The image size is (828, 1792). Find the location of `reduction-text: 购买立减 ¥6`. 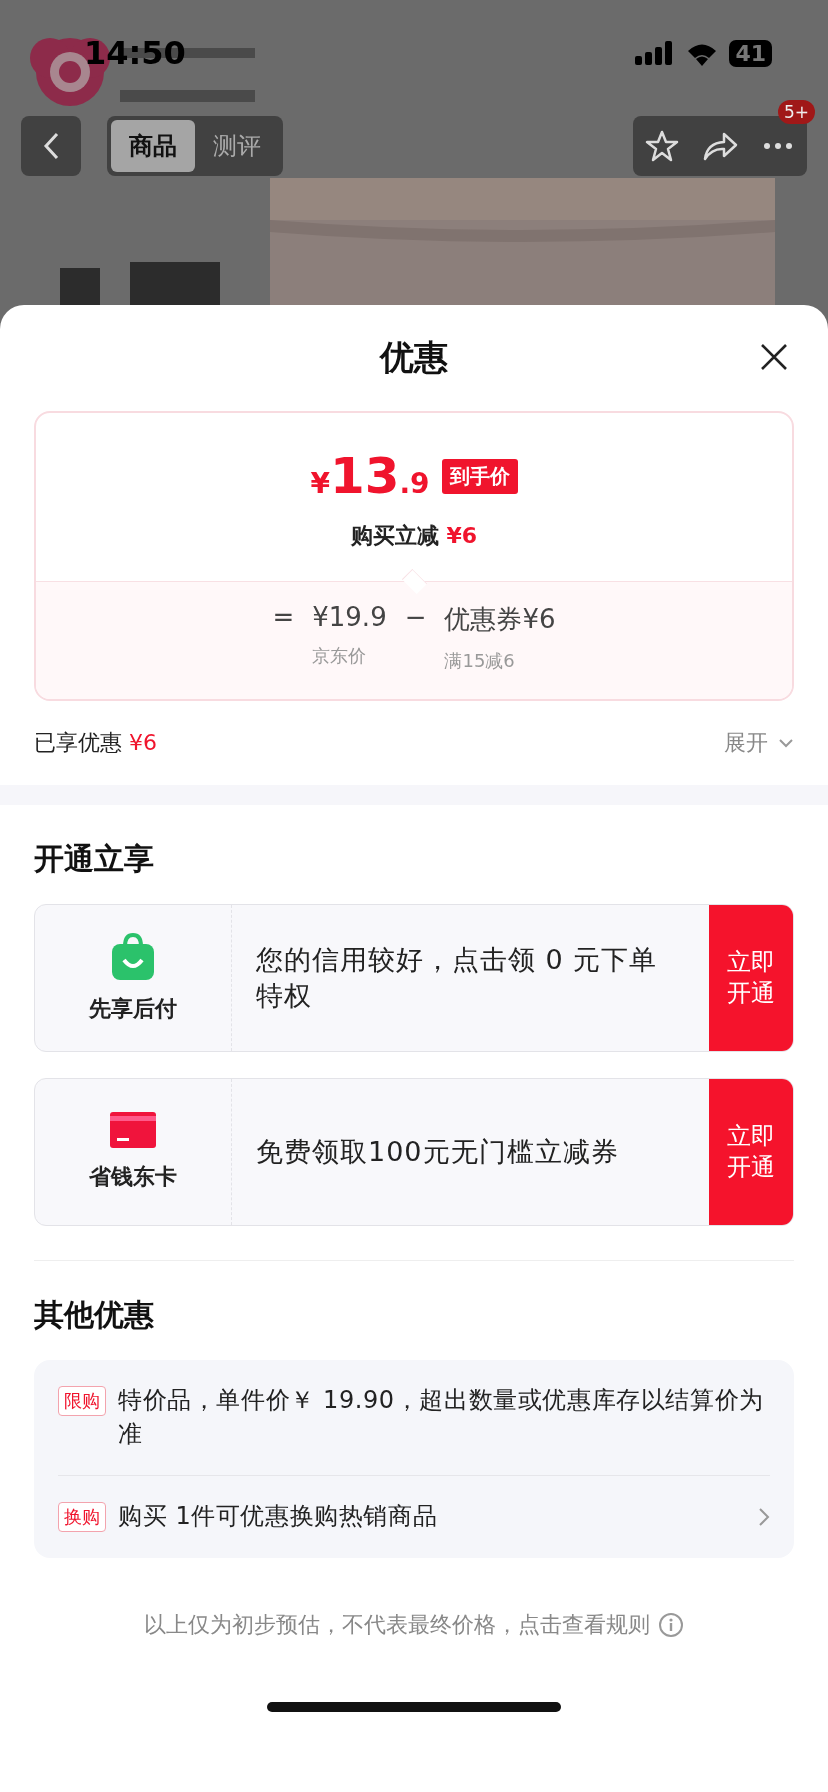

reduction-text: 购买立减 ¥6 is located at coordinates (414, 536).